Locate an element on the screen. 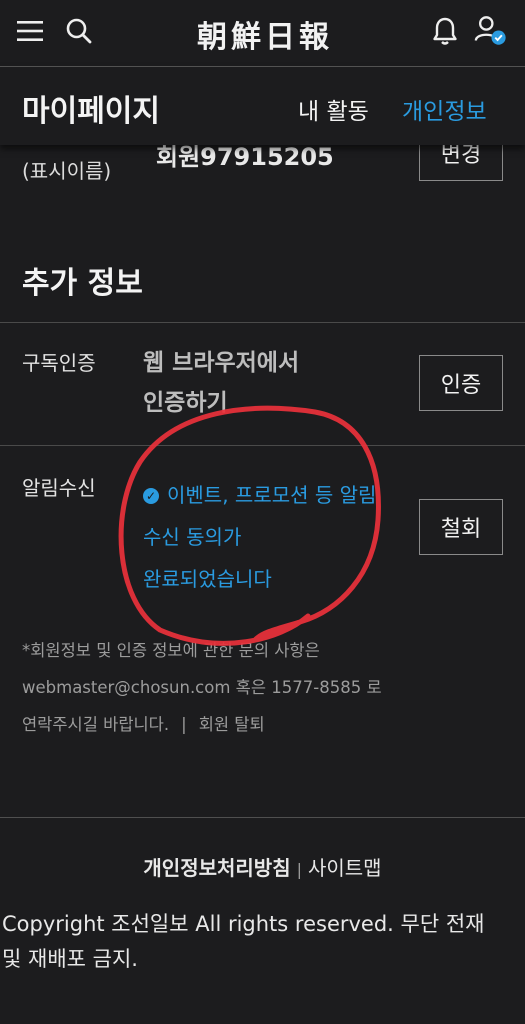 The image size is (525, 1024). subscription-auth-line1: 웹 브라우저에서 is located at coordinates (221, 363).